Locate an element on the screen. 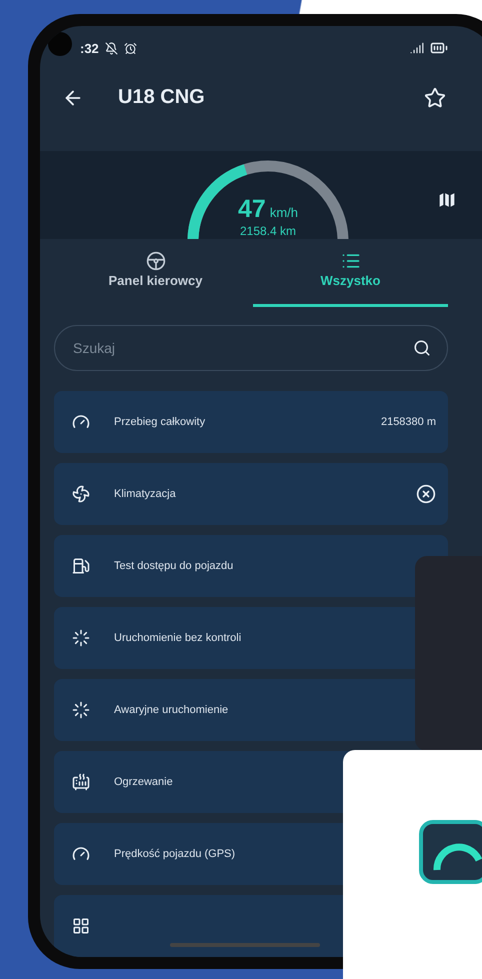  tab: Panel kierowcy is located at coordinates (155, 273).